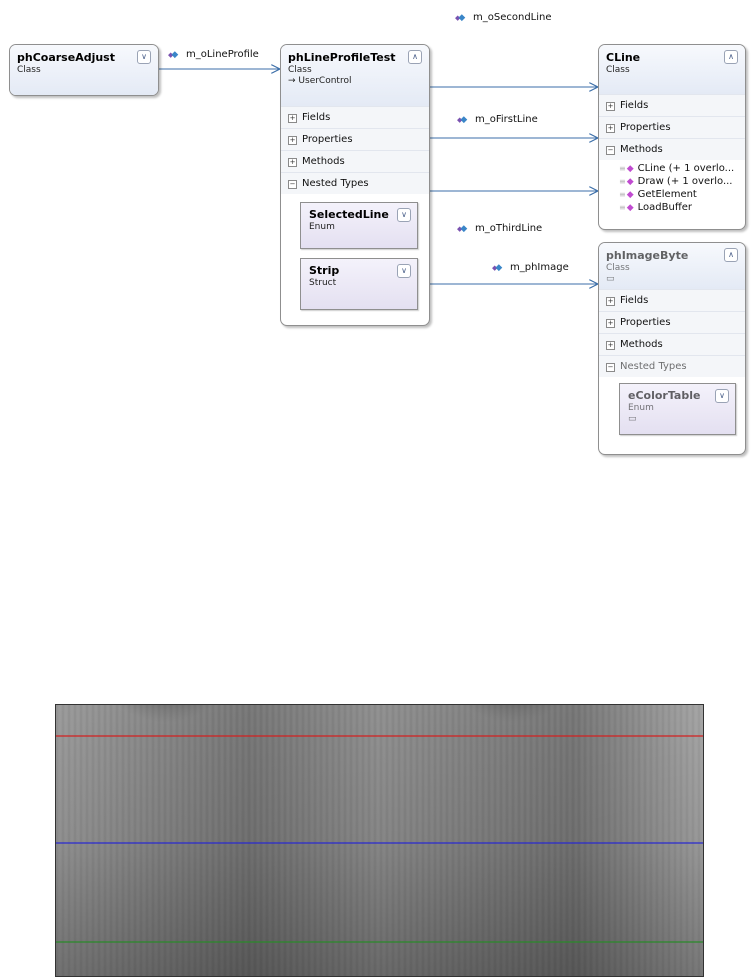 This screenshot has width=755, height=977. I want to click on method-item: ◆GetElement, so click(672, 194).